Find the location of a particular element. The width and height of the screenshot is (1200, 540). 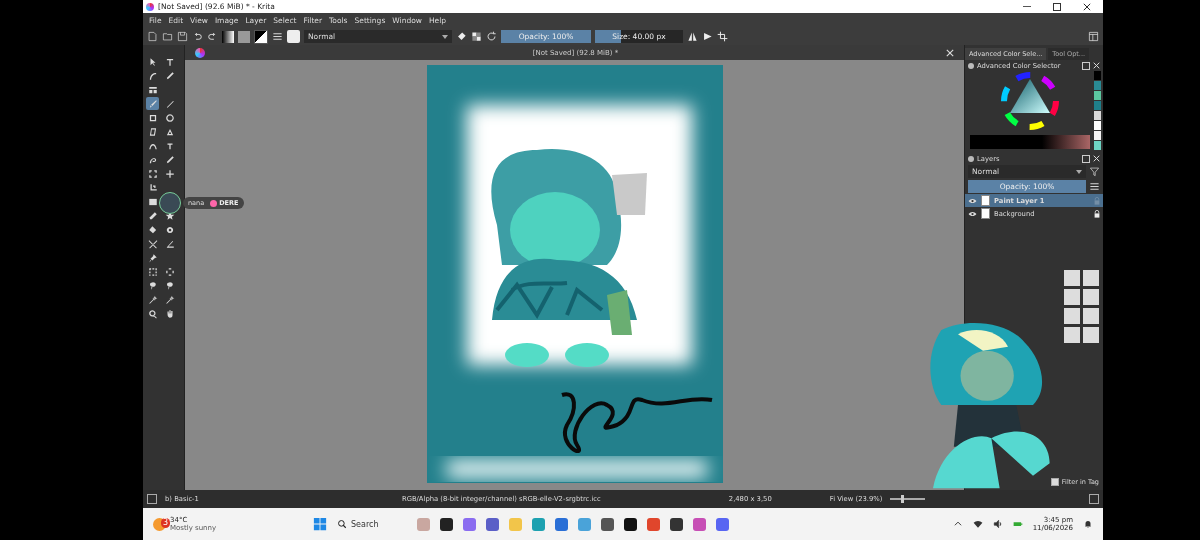

transform-icon is located at coordinates (152, 173).